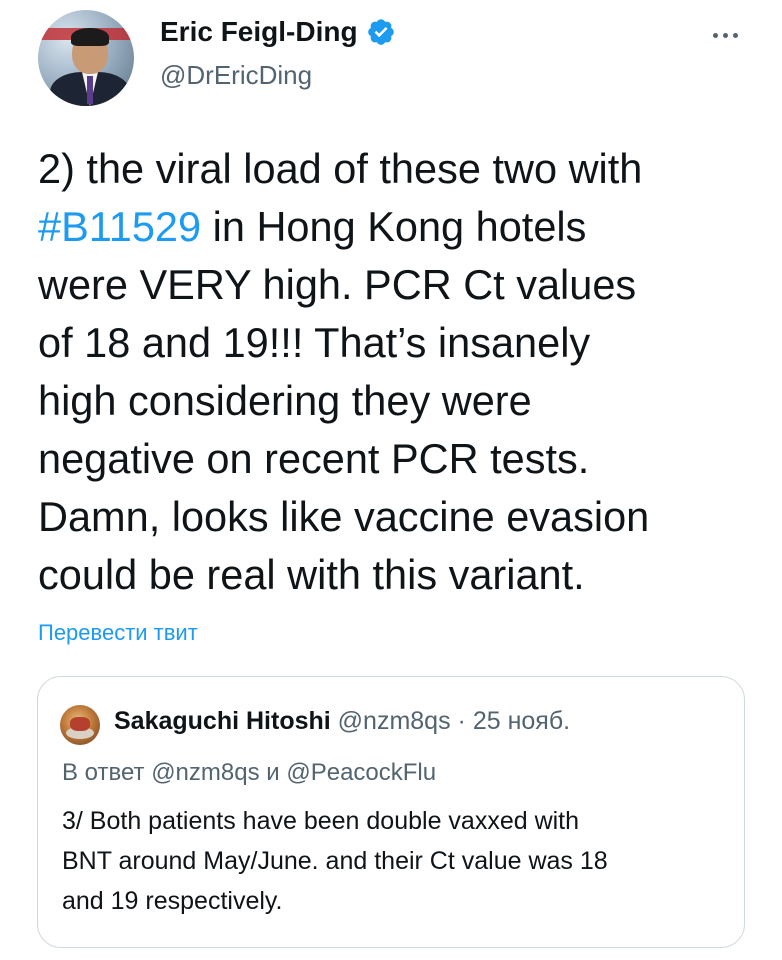 The width and height of the screenshot is (782, 960). What do you see at coordinates (119, 226) in the screenshot?
I see `hashtag-link: #B11529` at bounding box center [119, 226].